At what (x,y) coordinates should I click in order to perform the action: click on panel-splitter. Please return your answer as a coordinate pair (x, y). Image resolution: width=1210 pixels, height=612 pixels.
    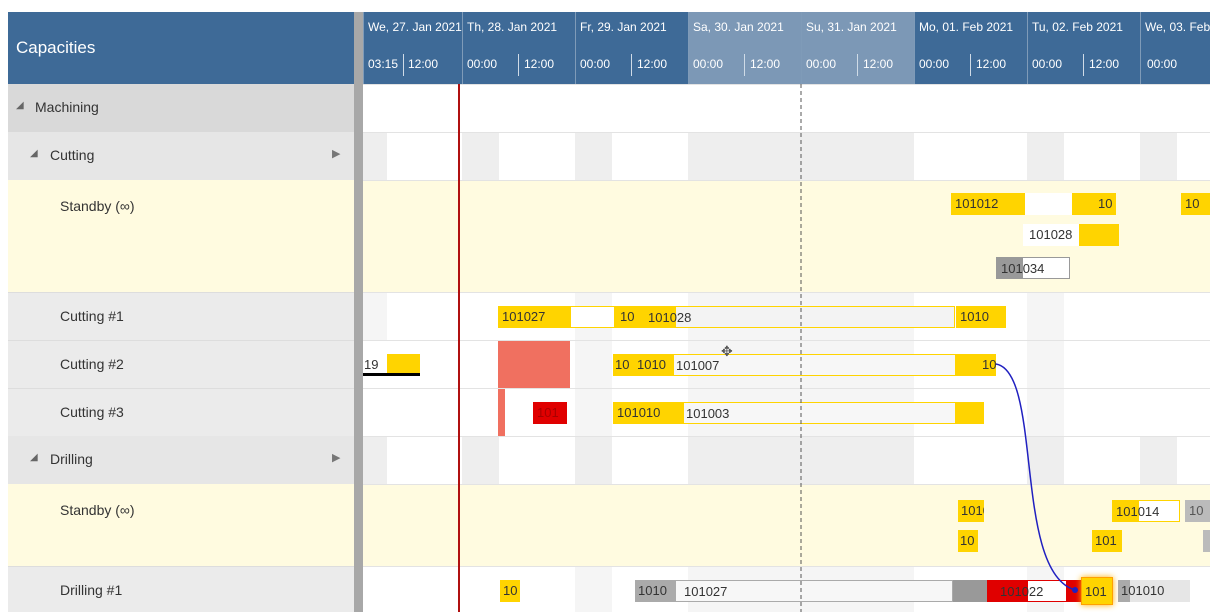
    Looking at the image, I should click on (358, 312).